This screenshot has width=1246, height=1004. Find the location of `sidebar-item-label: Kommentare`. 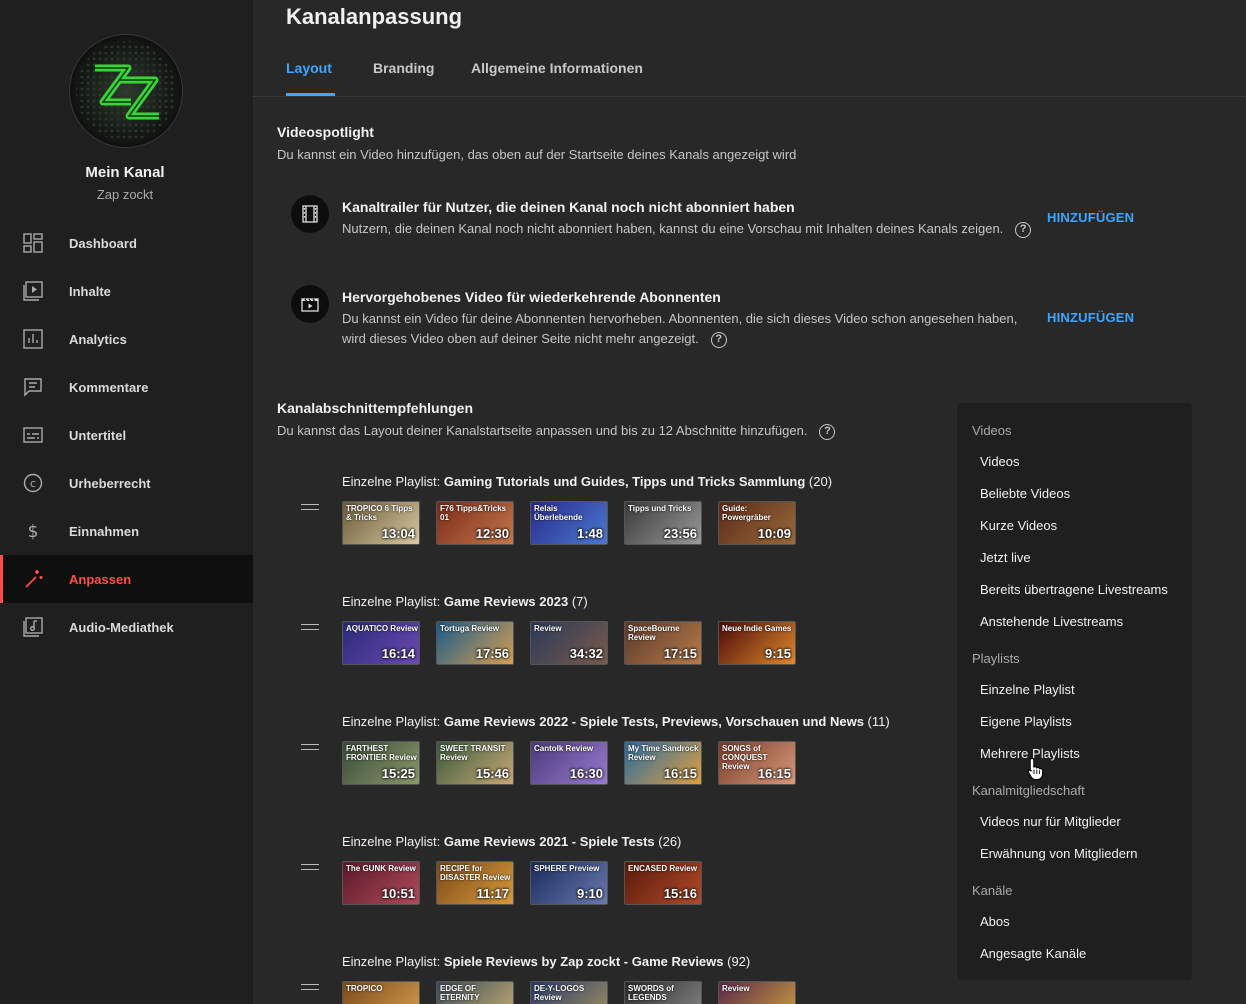

sidebar-item-label: Kommentare is located at coordinates (109, 387).